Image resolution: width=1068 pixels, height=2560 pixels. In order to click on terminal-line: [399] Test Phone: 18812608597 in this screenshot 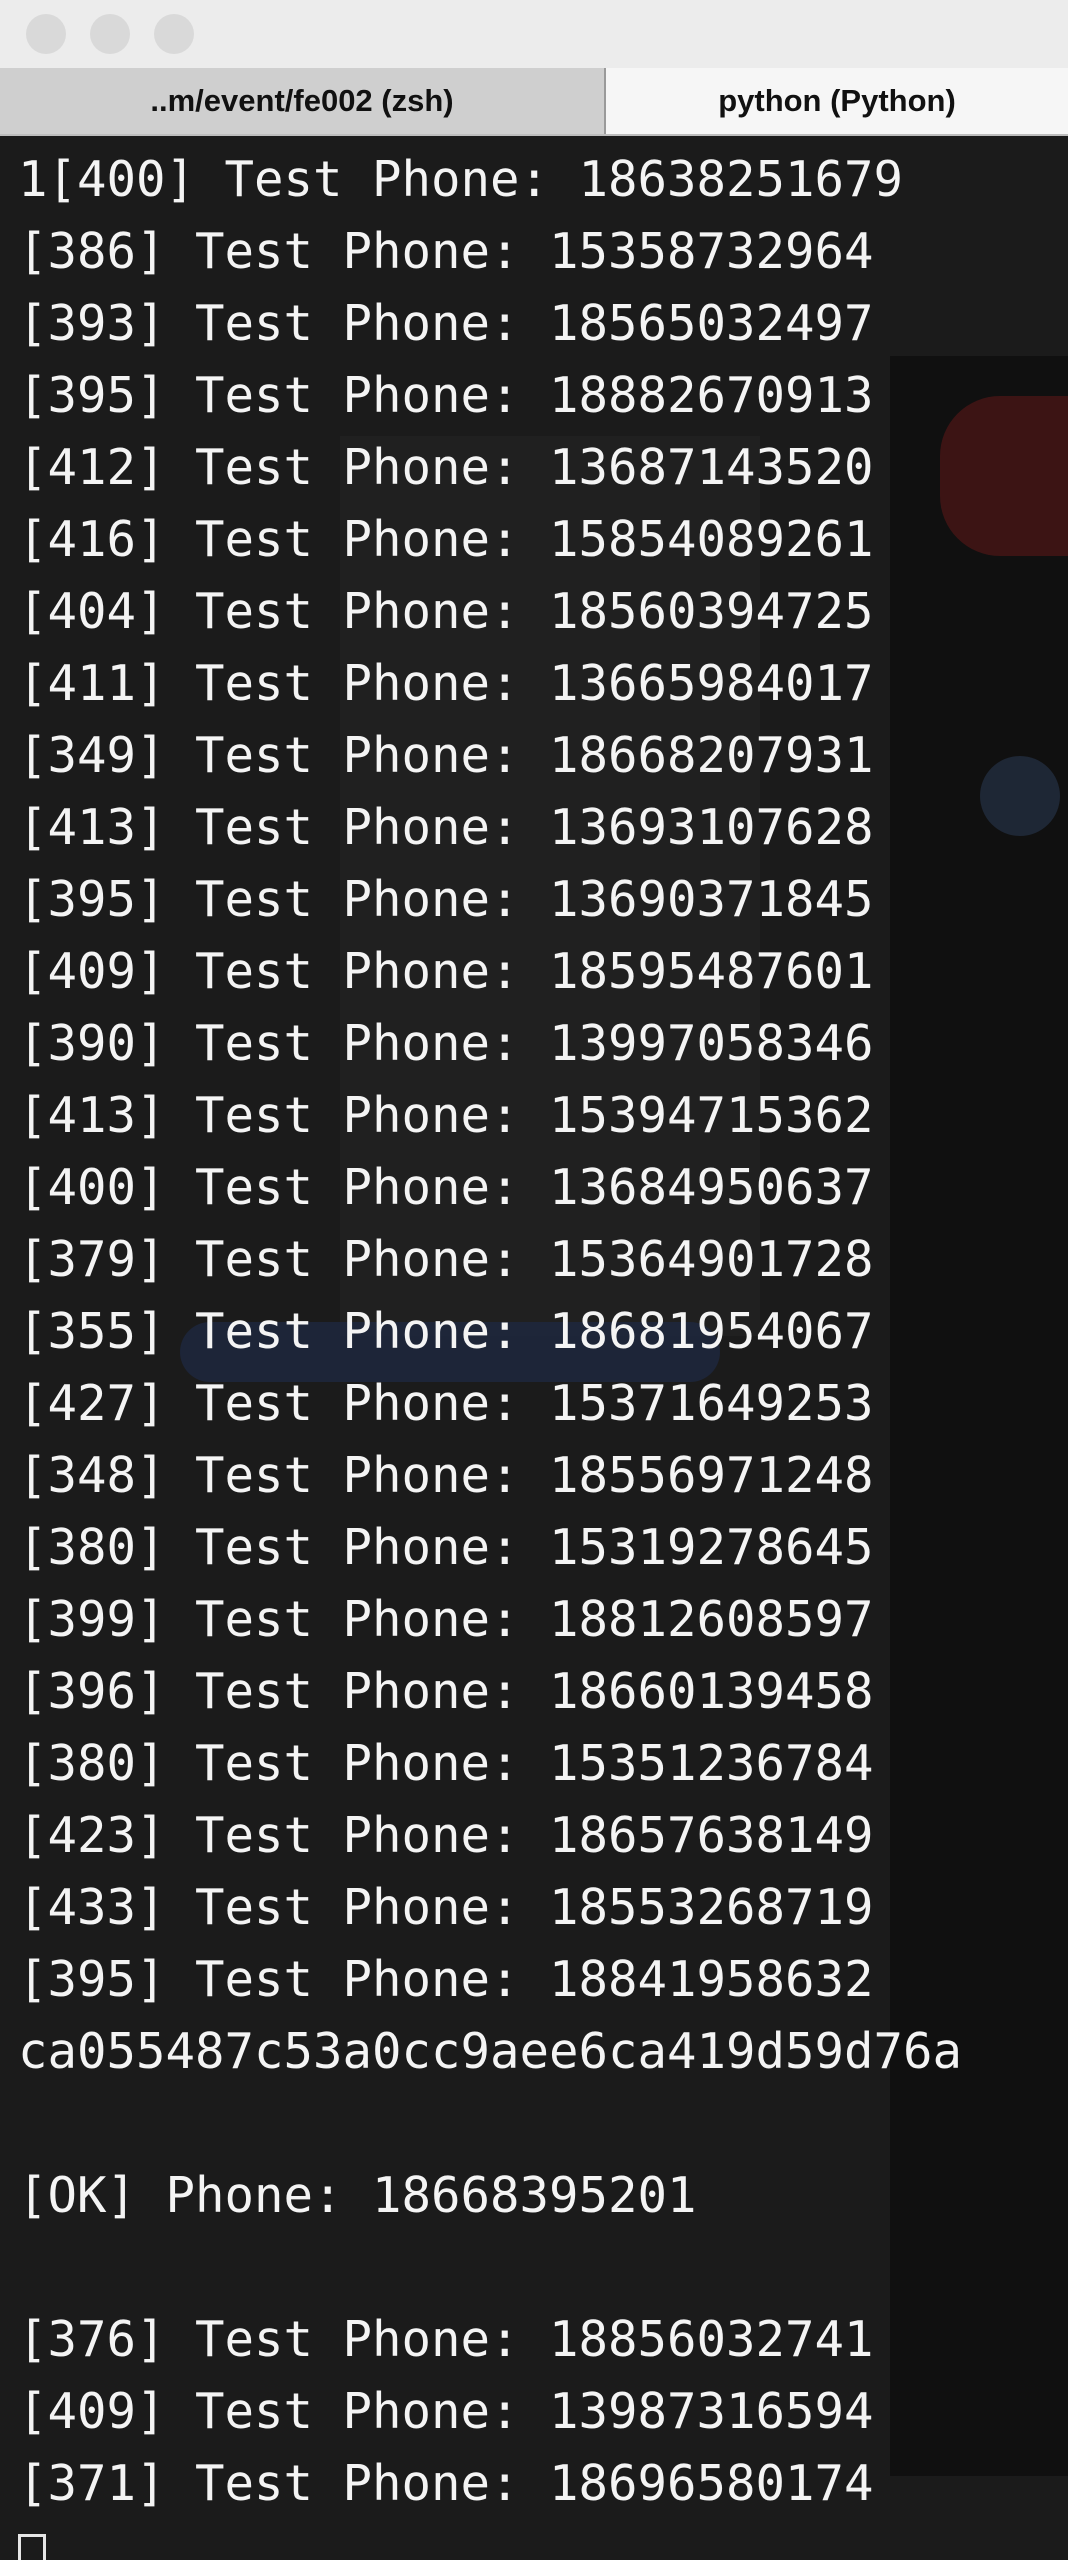, I will do `click(446, 1619)`.